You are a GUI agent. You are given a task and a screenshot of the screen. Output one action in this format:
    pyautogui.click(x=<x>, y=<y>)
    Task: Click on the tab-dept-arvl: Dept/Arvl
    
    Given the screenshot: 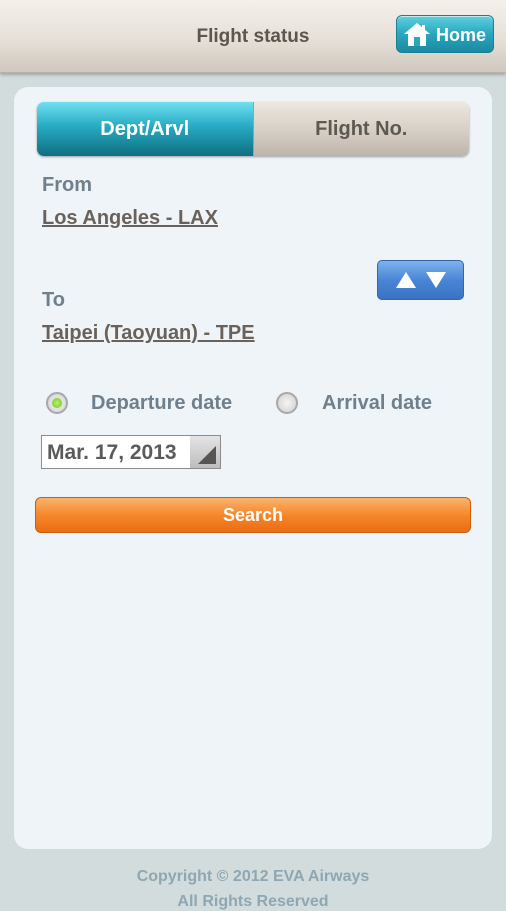 What is the action you would take?
    pyautogui.click(x=145, y=129)
    